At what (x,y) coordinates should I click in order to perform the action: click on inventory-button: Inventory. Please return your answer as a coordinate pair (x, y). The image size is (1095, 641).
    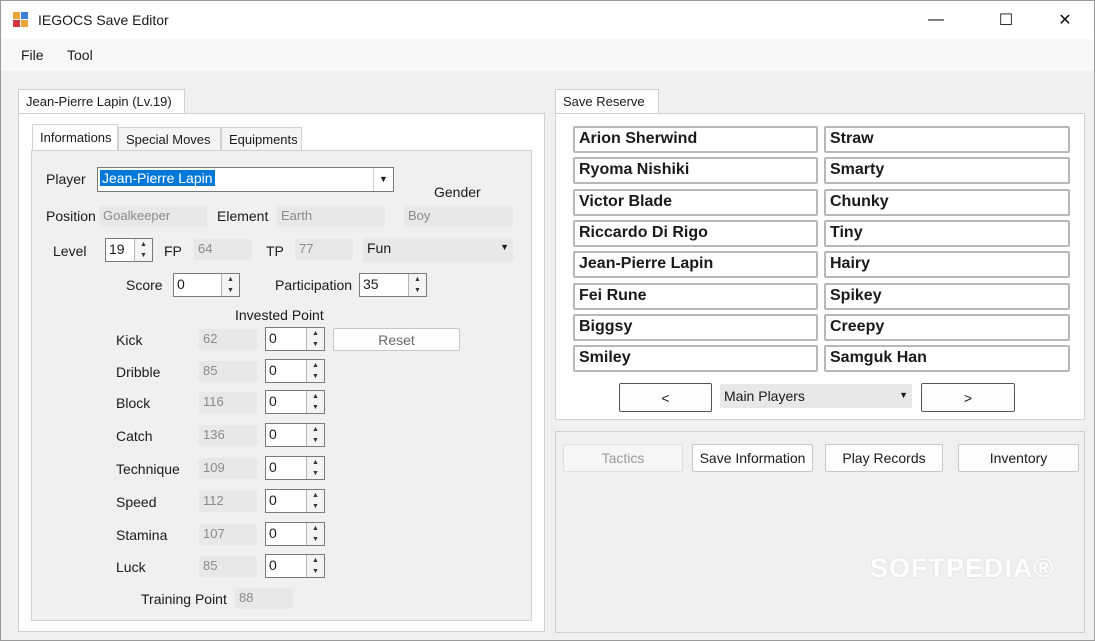
    Looking at the image, I should click on (1018, 458).